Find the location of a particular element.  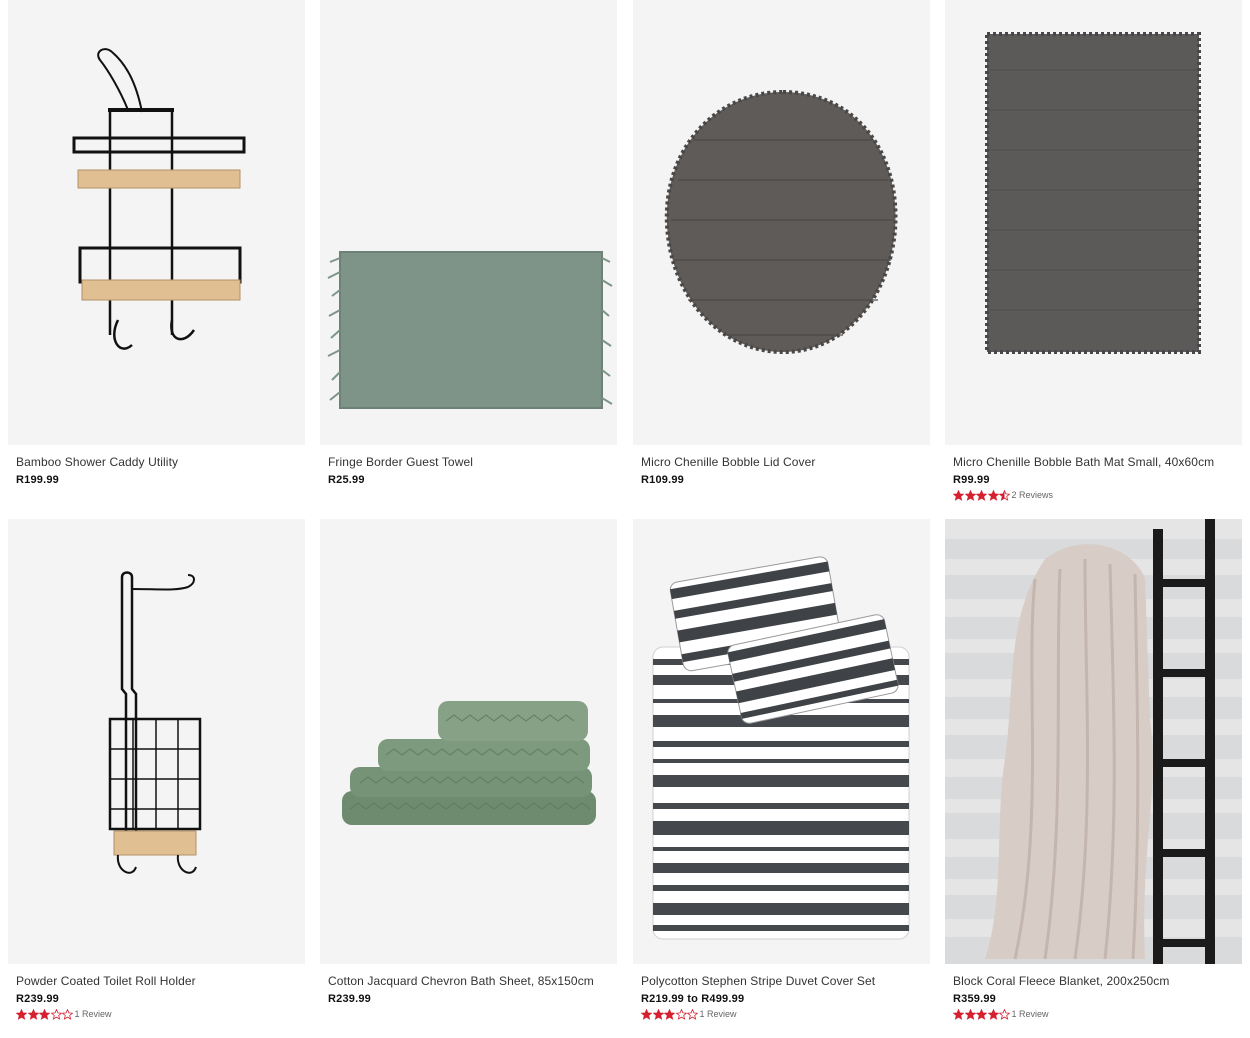

bath-sheet-stack-image is located at coordinates (469, 763).